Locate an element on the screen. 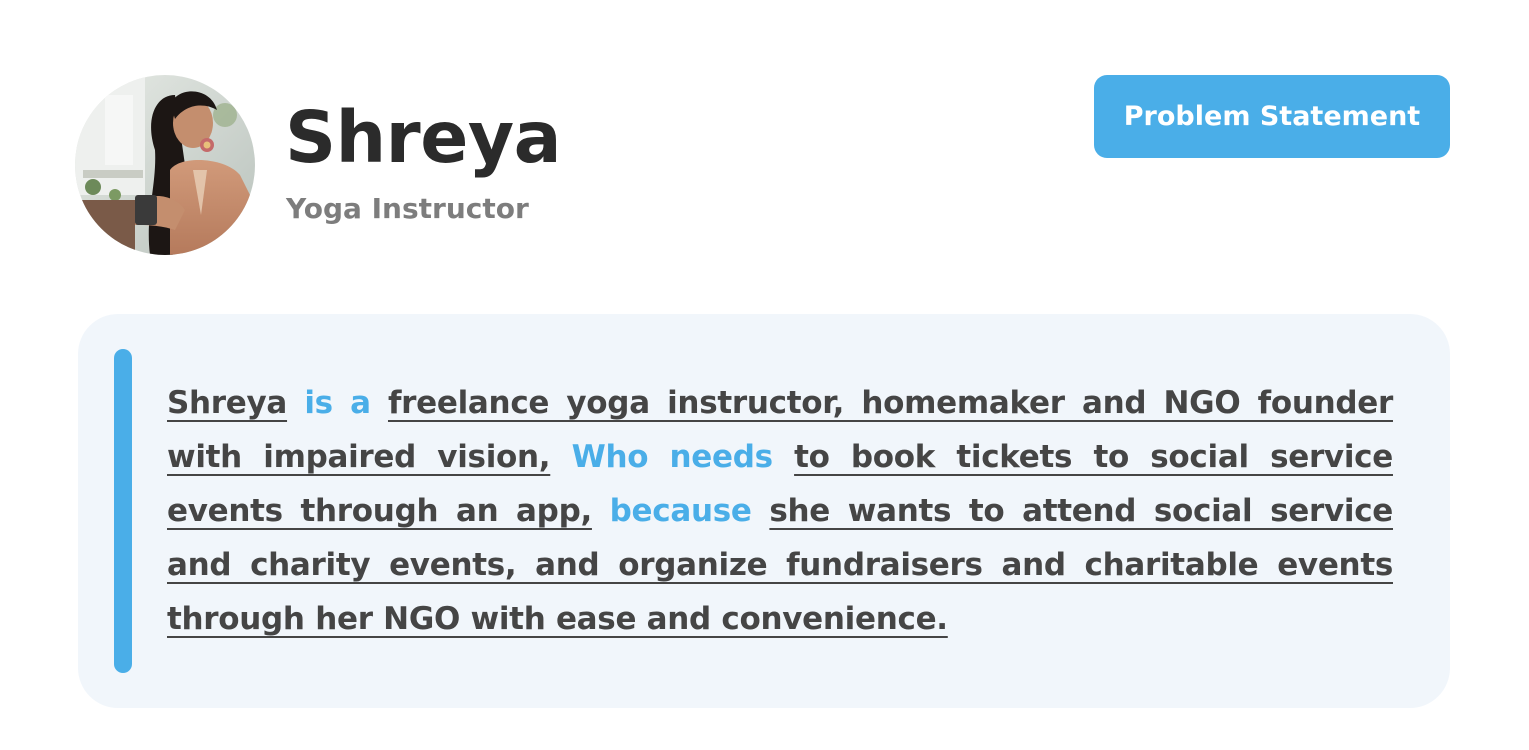 This screenshot has width=1529, height=750. keyword-because: because is located at coordinates (680, 511).